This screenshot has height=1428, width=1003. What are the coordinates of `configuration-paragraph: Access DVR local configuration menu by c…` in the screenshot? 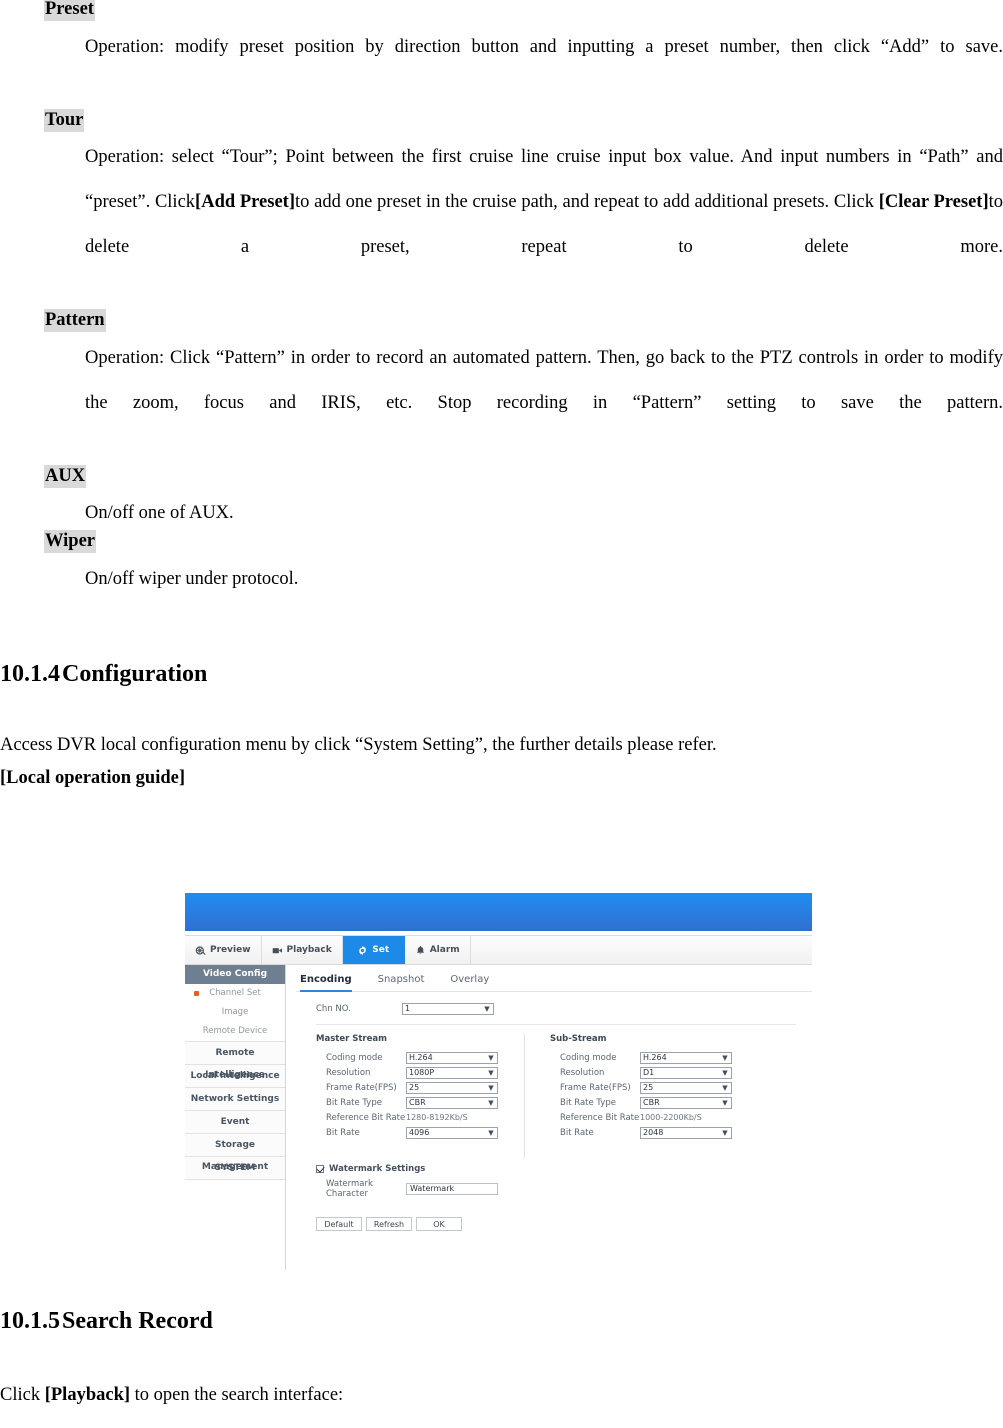 It's located at (358, 744).